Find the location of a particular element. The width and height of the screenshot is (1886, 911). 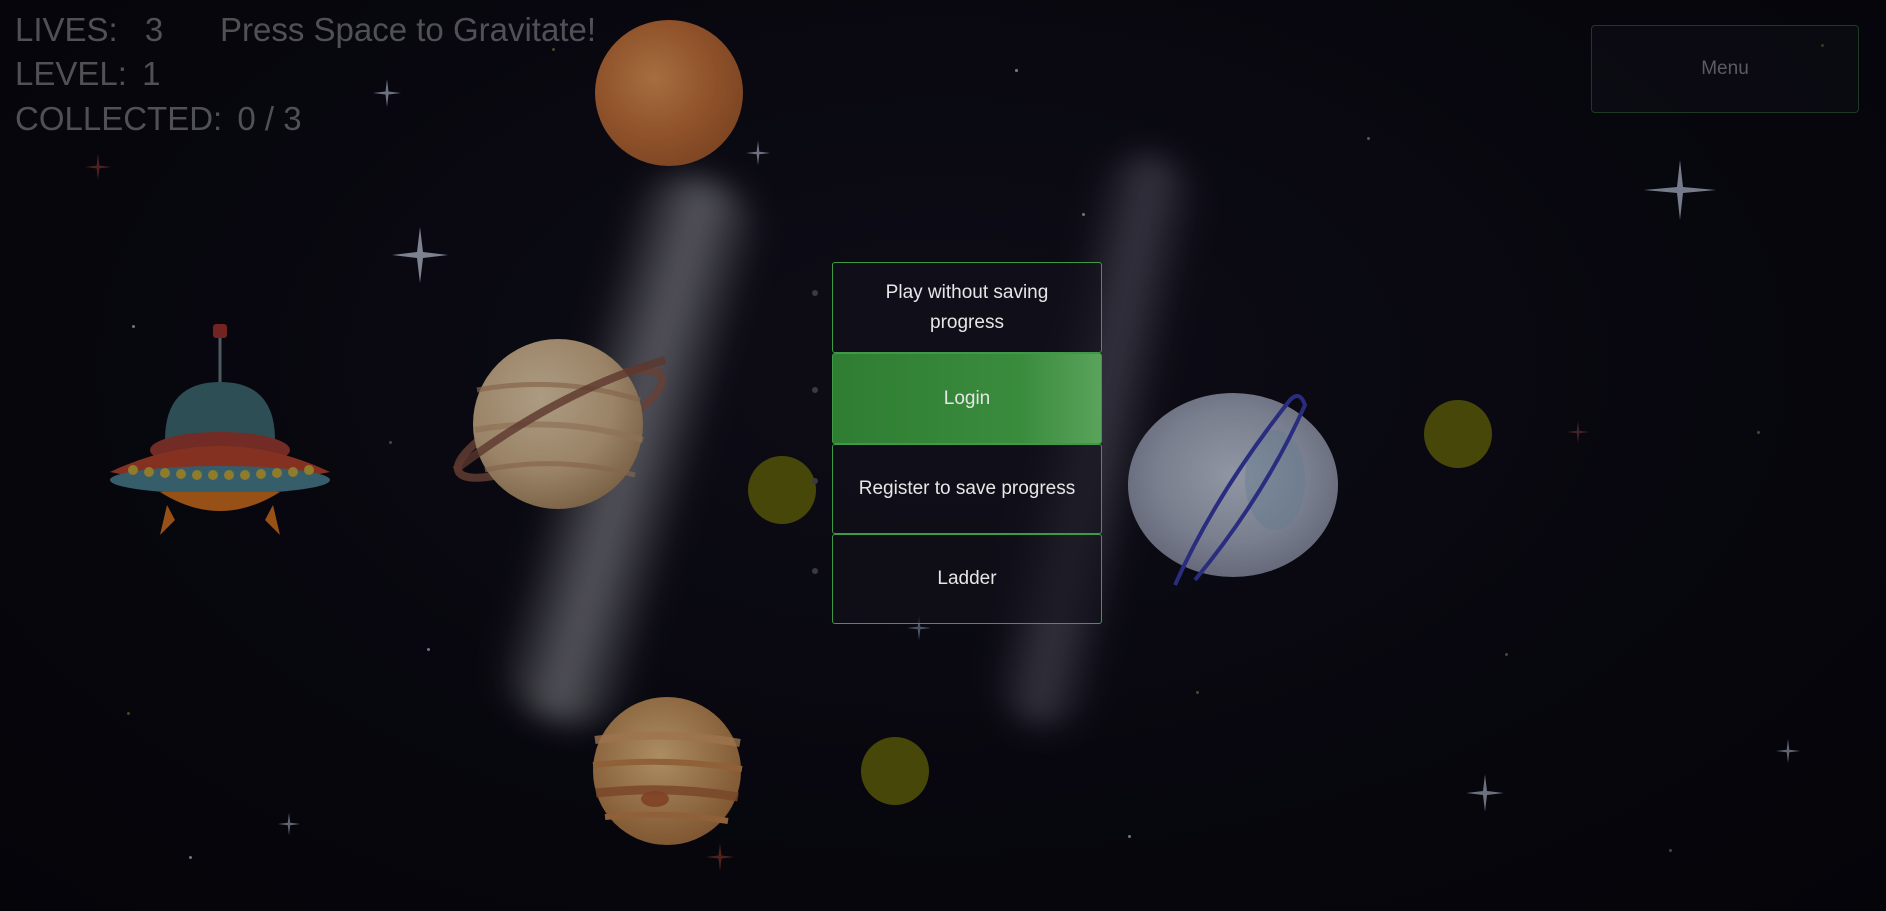

level-label: LEVEL: is located at coordinates (71, 73).